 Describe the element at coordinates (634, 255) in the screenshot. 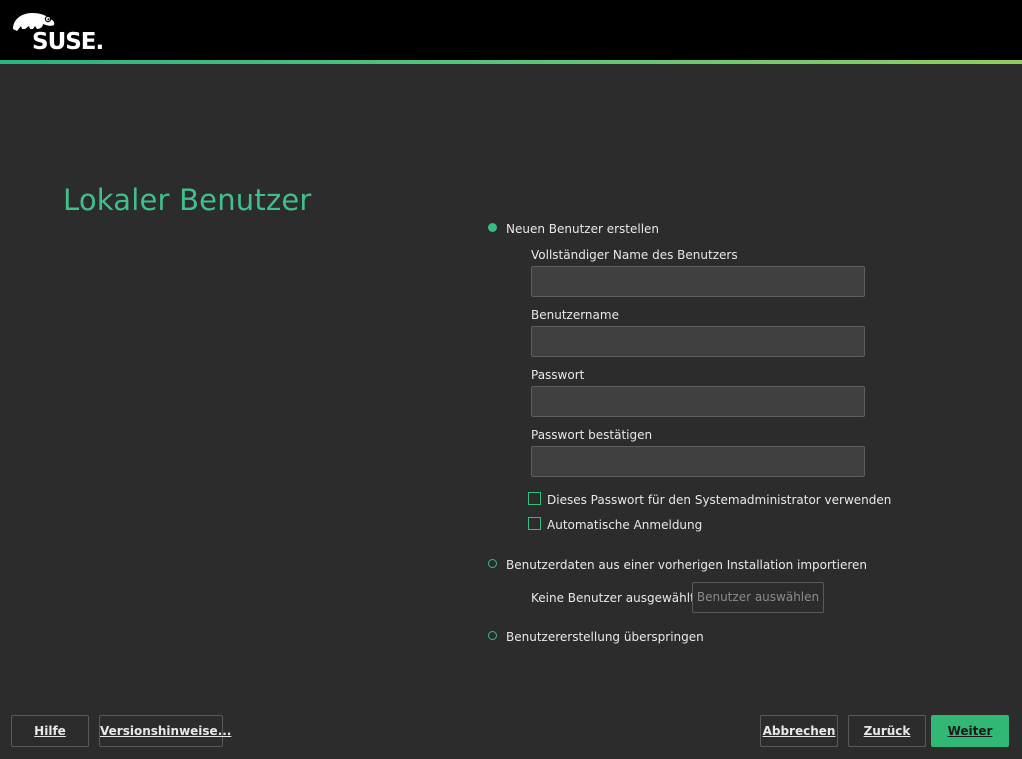

I see `fullname-label: Vollständiger Name des Benutzers` at that location.